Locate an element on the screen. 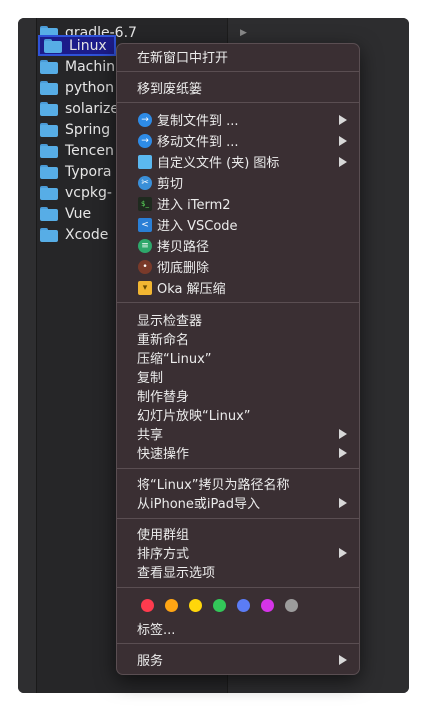 This screenshot has width=427, height=711. file-name: Vue is located at coordinates (78, 213).